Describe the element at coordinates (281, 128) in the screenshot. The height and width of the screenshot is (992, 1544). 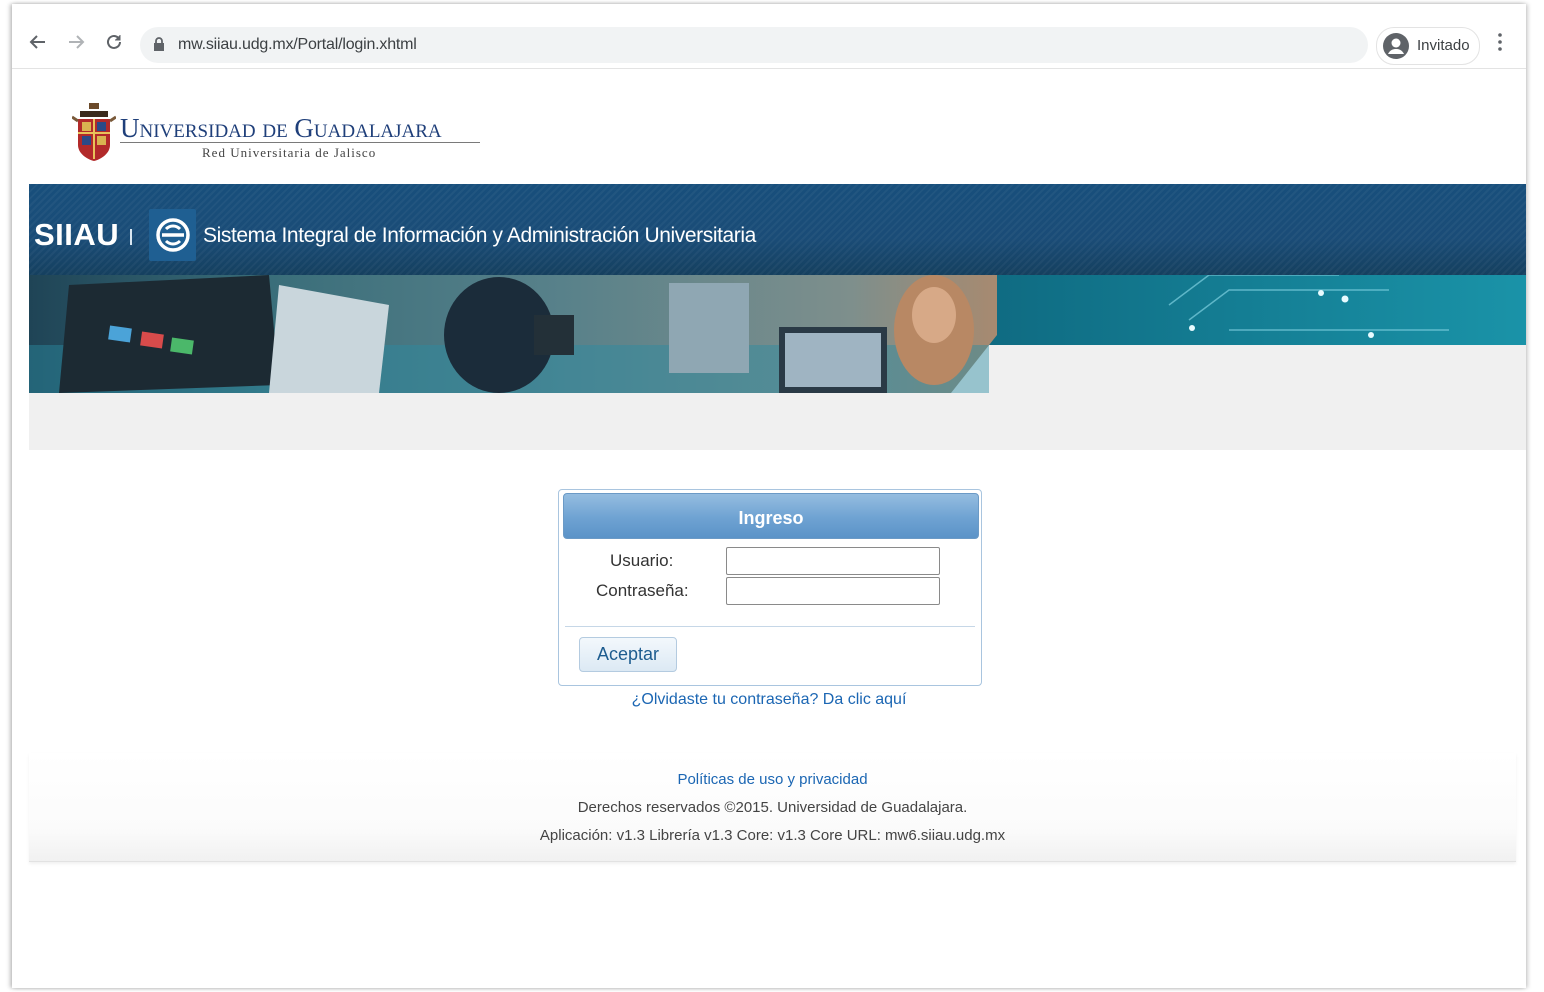
I see `university-name: Universidad de Guadalajara` at that location.